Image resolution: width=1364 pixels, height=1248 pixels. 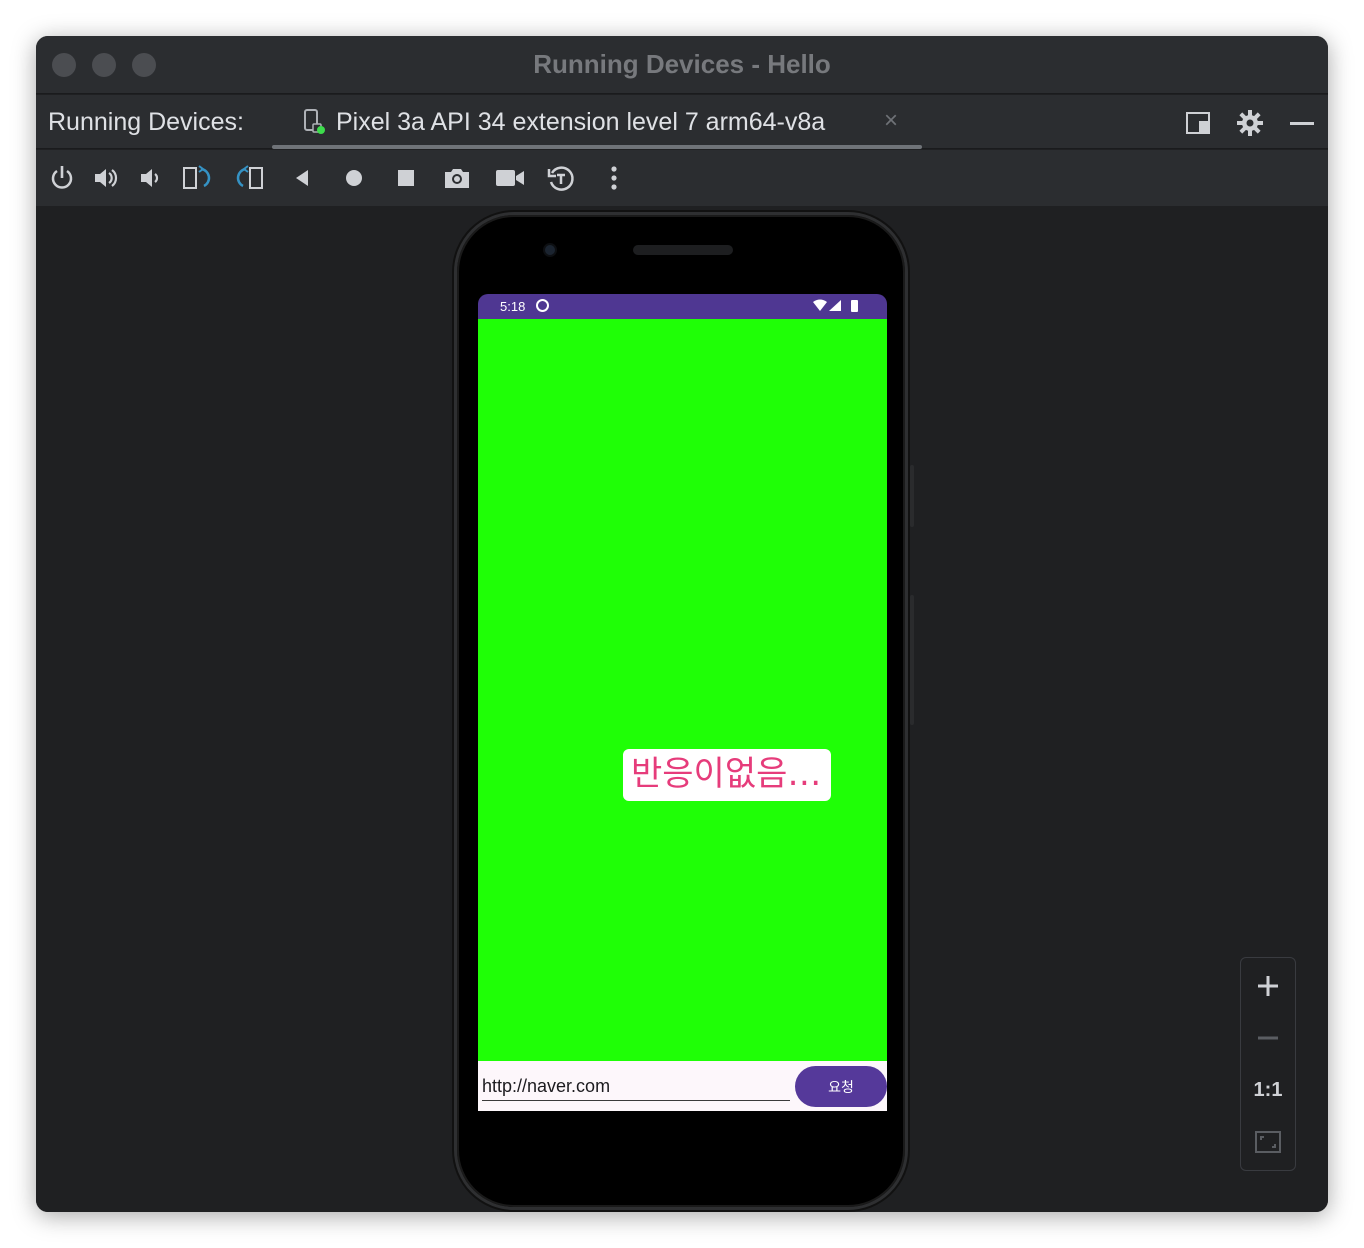 I want to click on minus-icon, so click(x=1268, y=1038).